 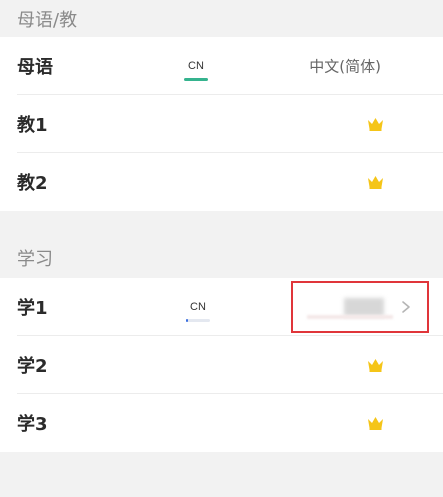 What do you see at coordinates (406, 307) in the screenshot?
I see `chevron-right-icon` at bounding box center [406, 307].